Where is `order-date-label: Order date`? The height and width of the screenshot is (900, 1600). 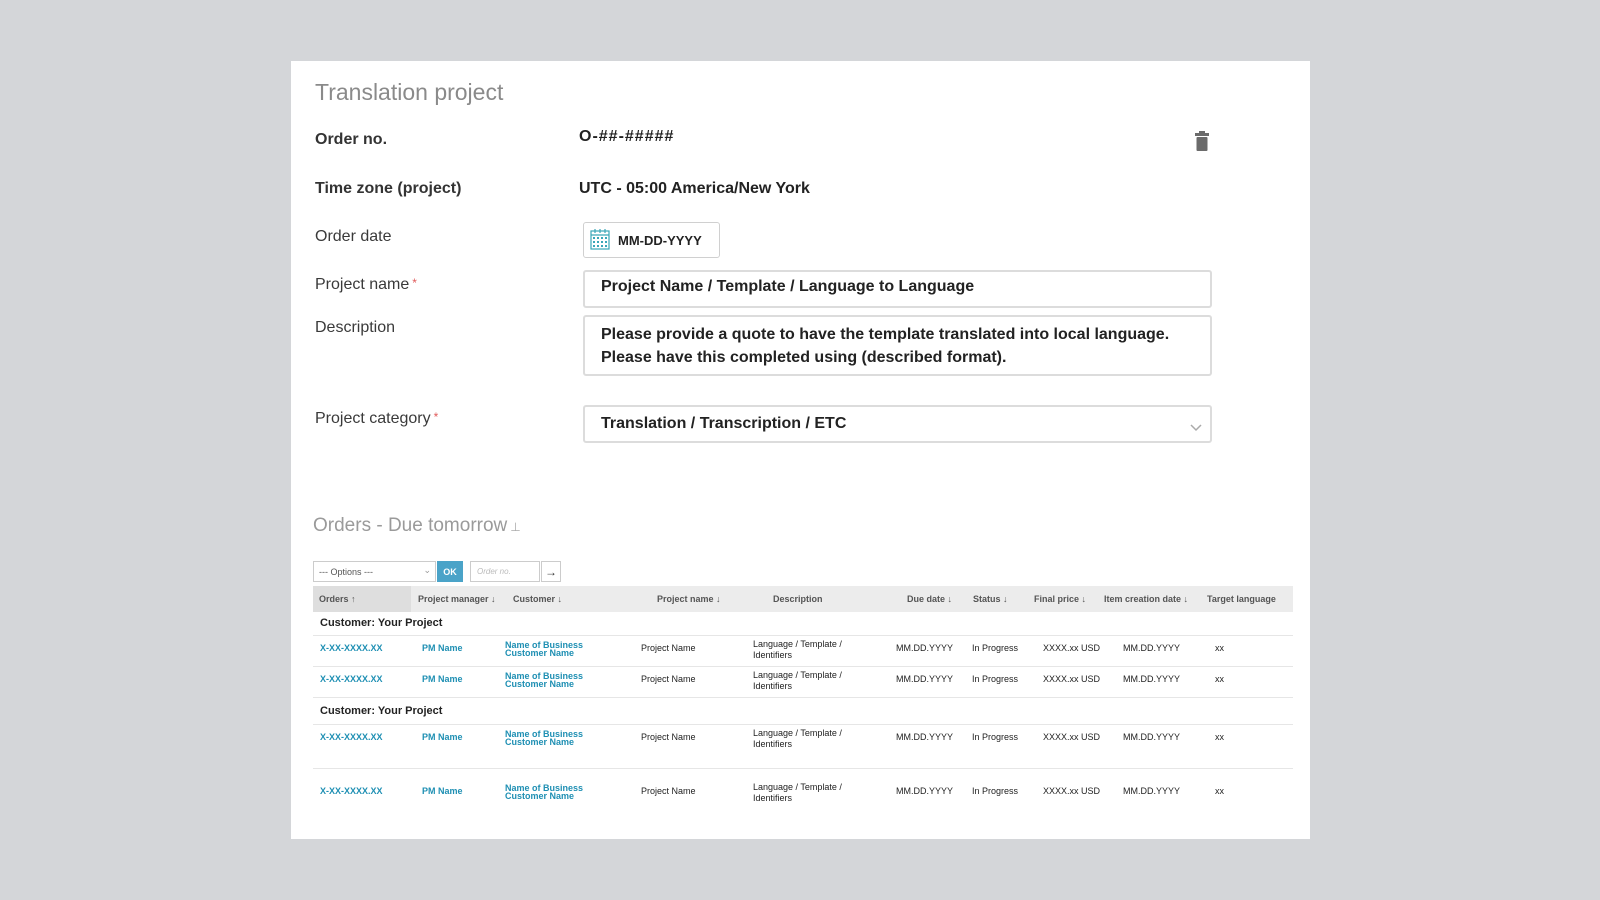 order-date-label: Order date is located at coordinates (353, 236).